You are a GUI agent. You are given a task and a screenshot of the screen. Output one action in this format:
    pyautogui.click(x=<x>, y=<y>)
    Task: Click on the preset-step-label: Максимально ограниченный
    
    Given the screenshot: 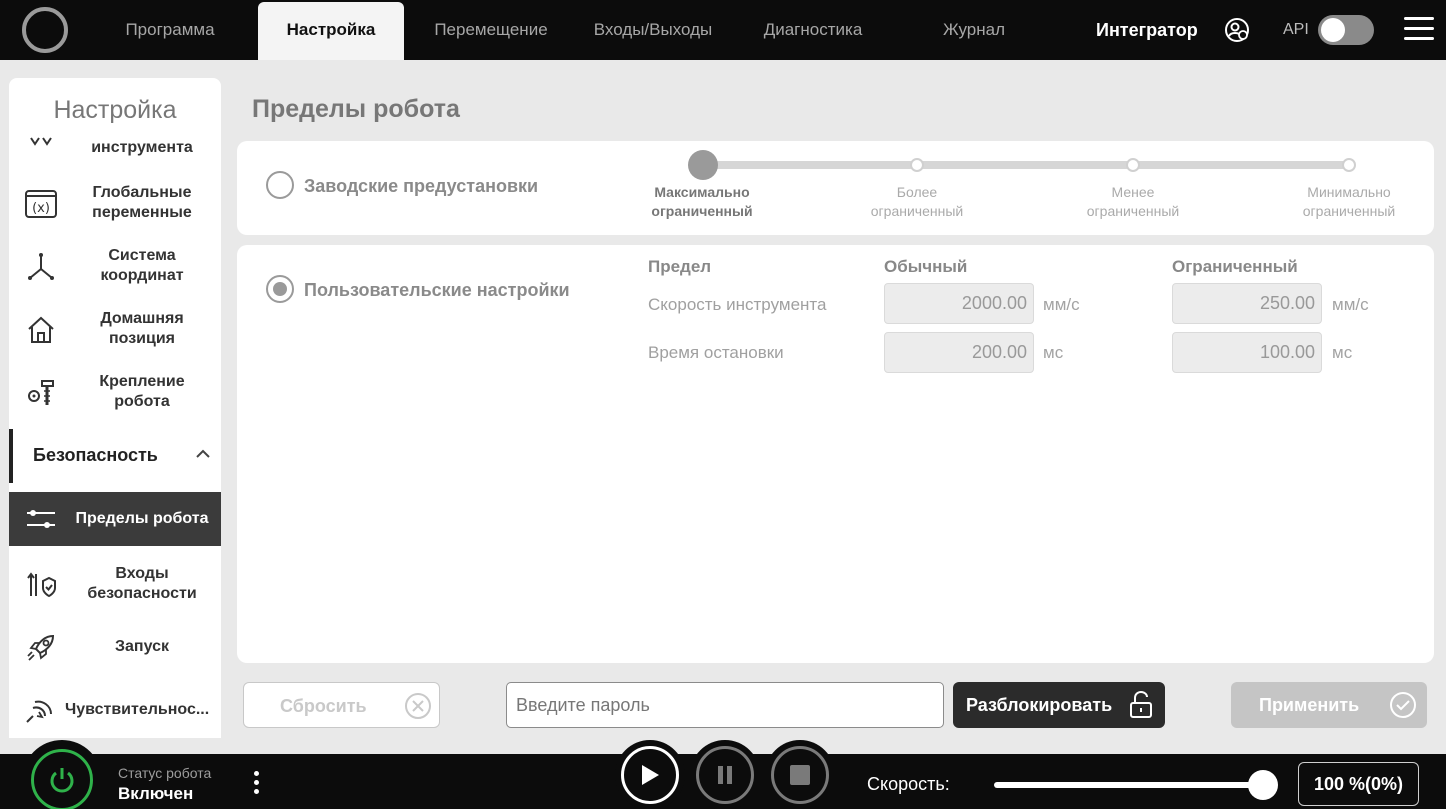 What is the action you would take?
    pyautogui.click(x=702, y=201)
    